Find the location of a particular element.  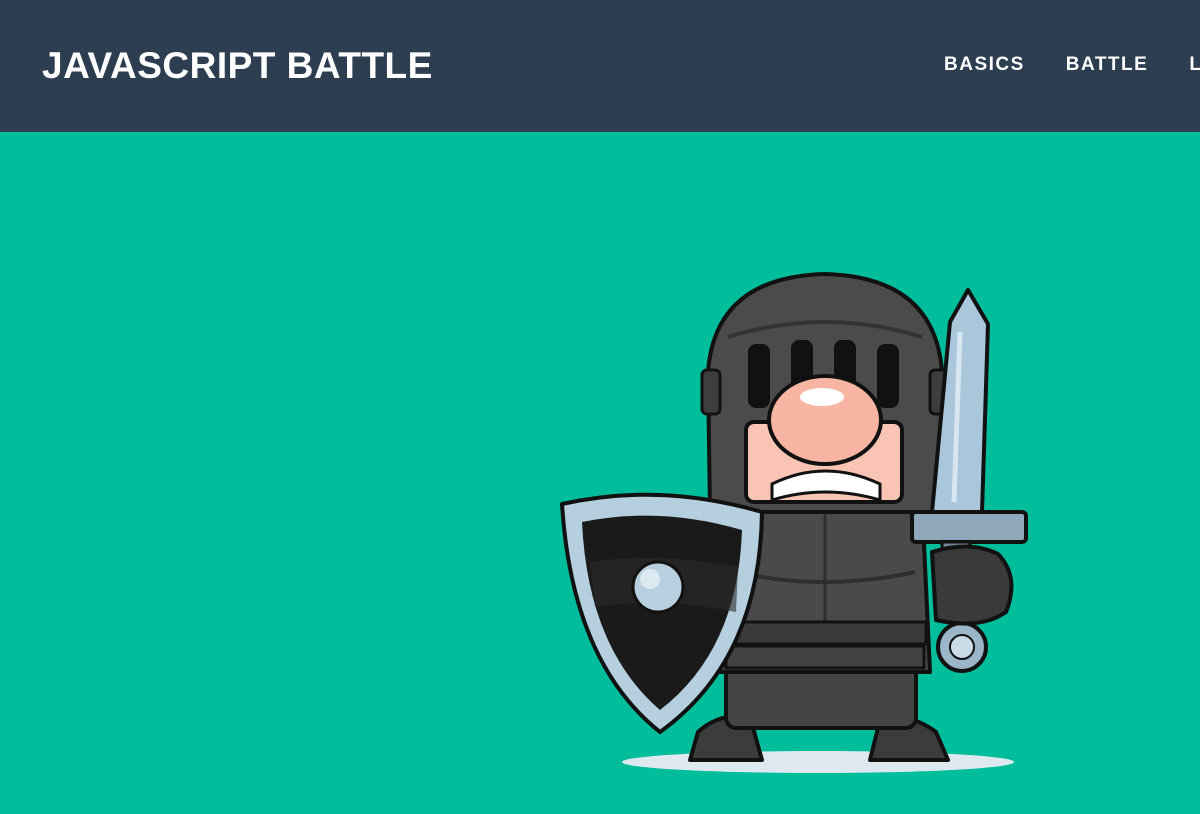

nav-link-battle: BATTLE is located at coordinates (1107, 65).